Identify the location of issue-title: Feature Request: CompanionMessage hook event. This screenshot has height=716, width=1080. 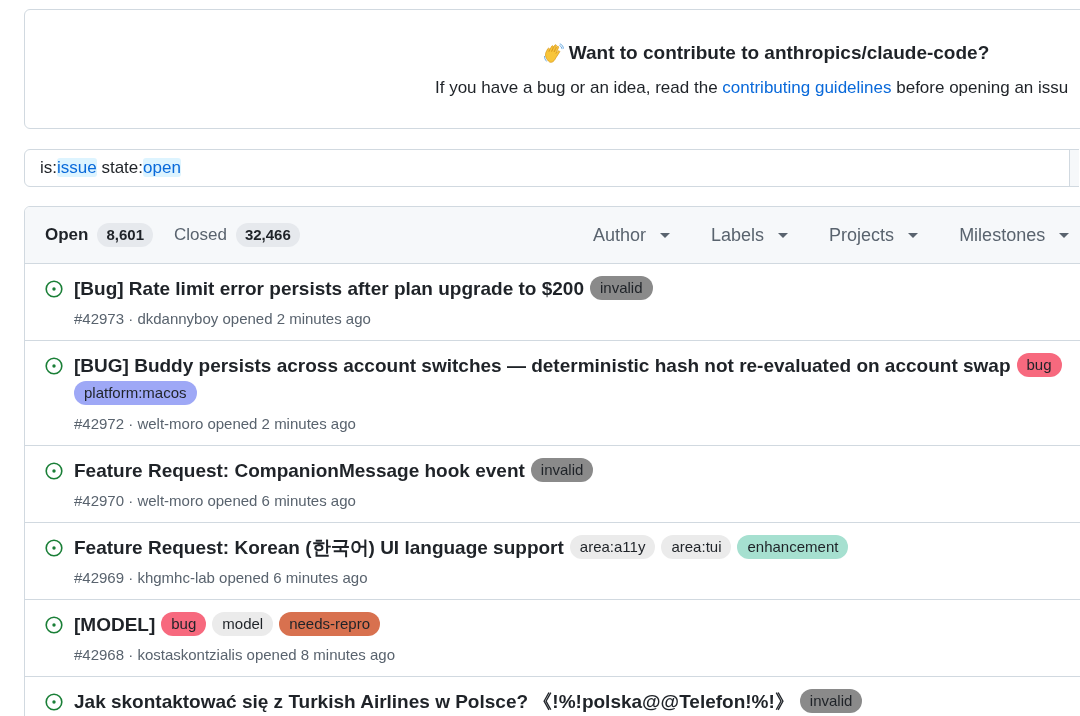
(299, 470).